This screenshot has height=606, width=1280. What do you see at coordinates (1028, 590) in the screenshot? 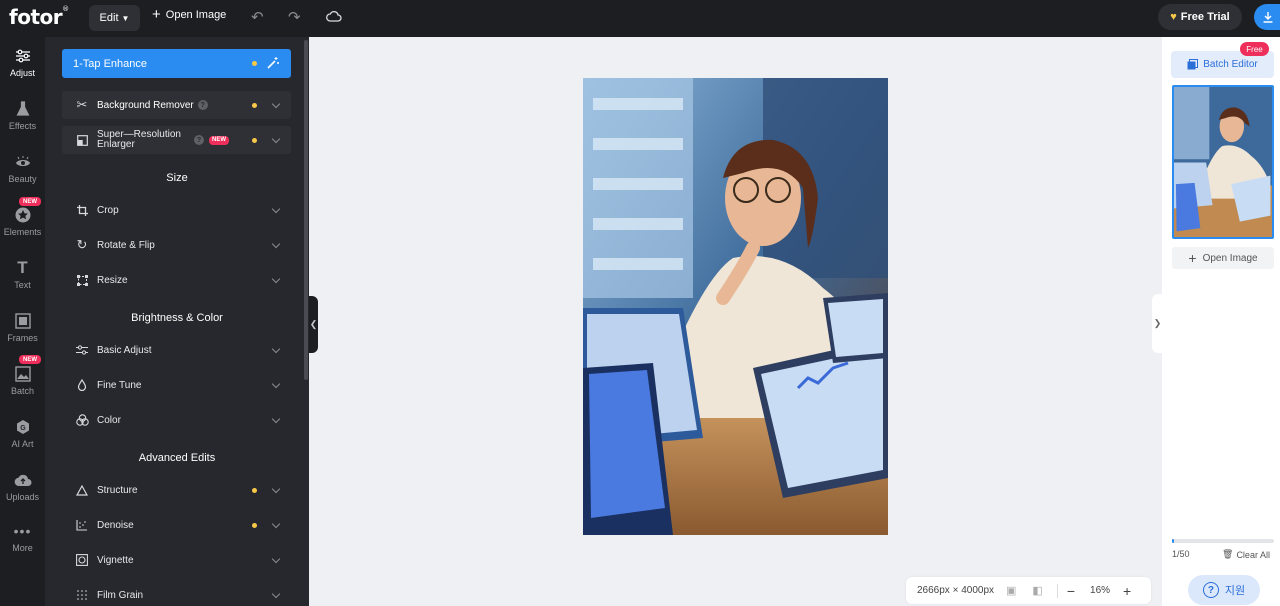
I see `canvas-toolbar: 2666px × 4000px ▣ ◧ − 16% +` at bounding box center [1028, 590].